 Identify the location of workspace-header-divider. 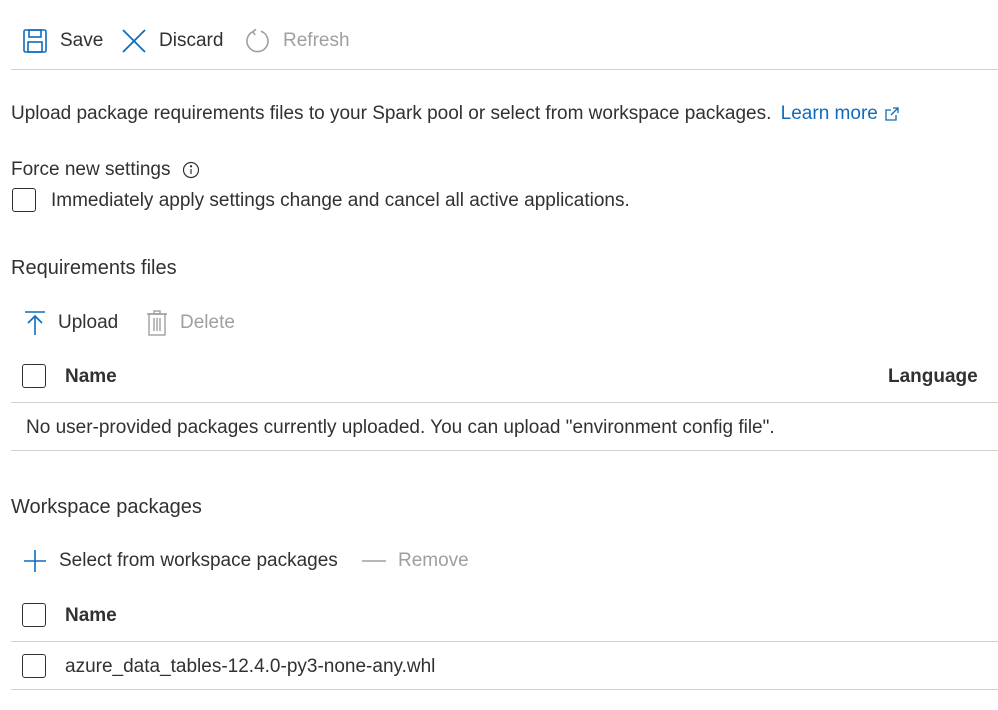
(504, 641).